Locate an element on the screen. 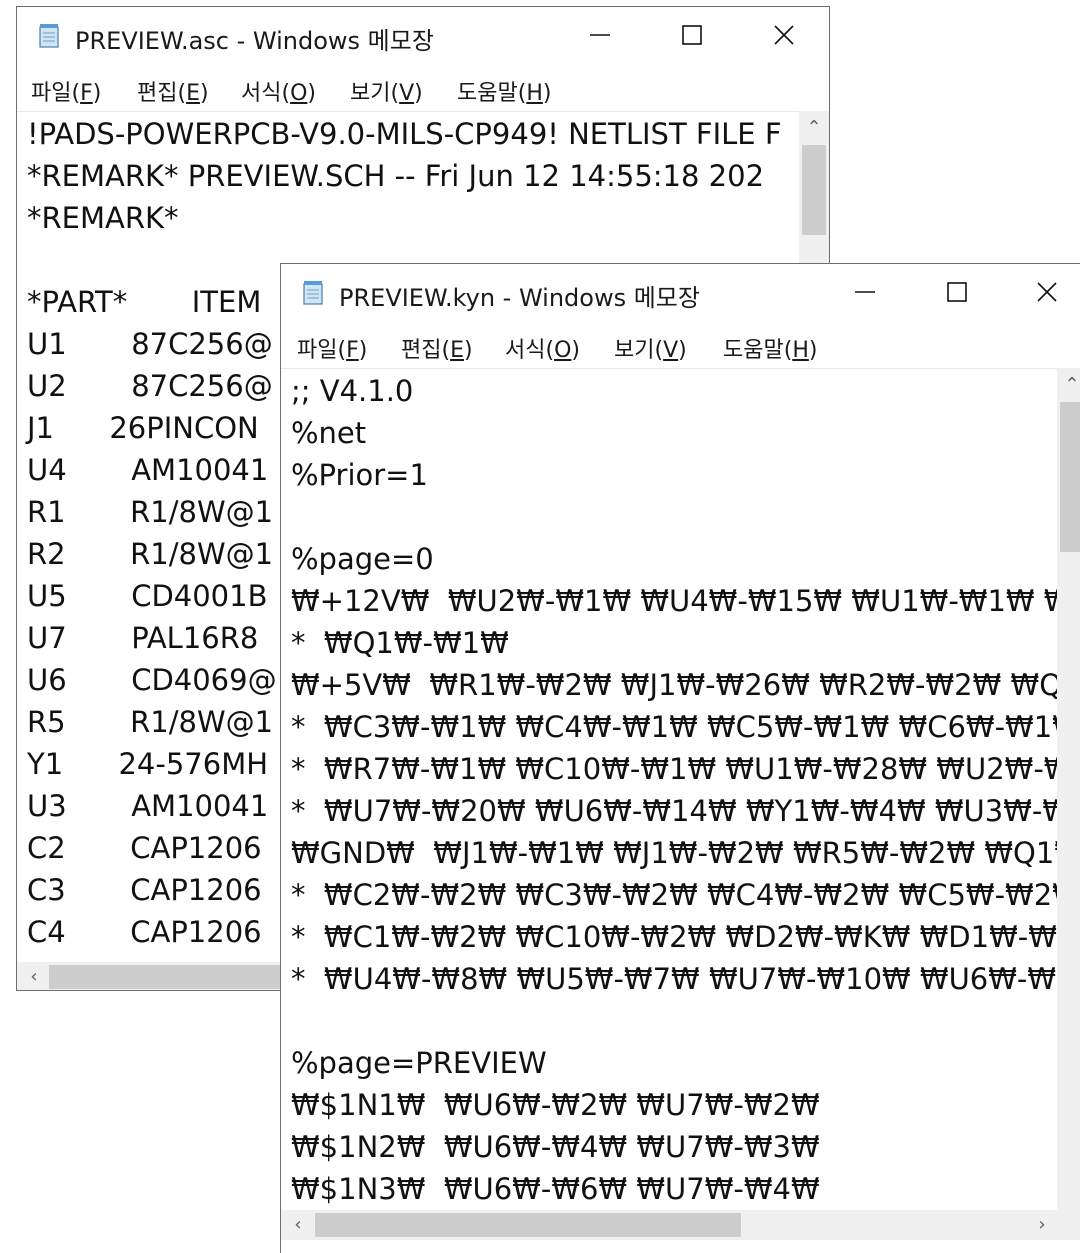 This screenshot has height=1253, width=1080. text-line: R1 R1/8W@1 is located at coordinates (150, 512).